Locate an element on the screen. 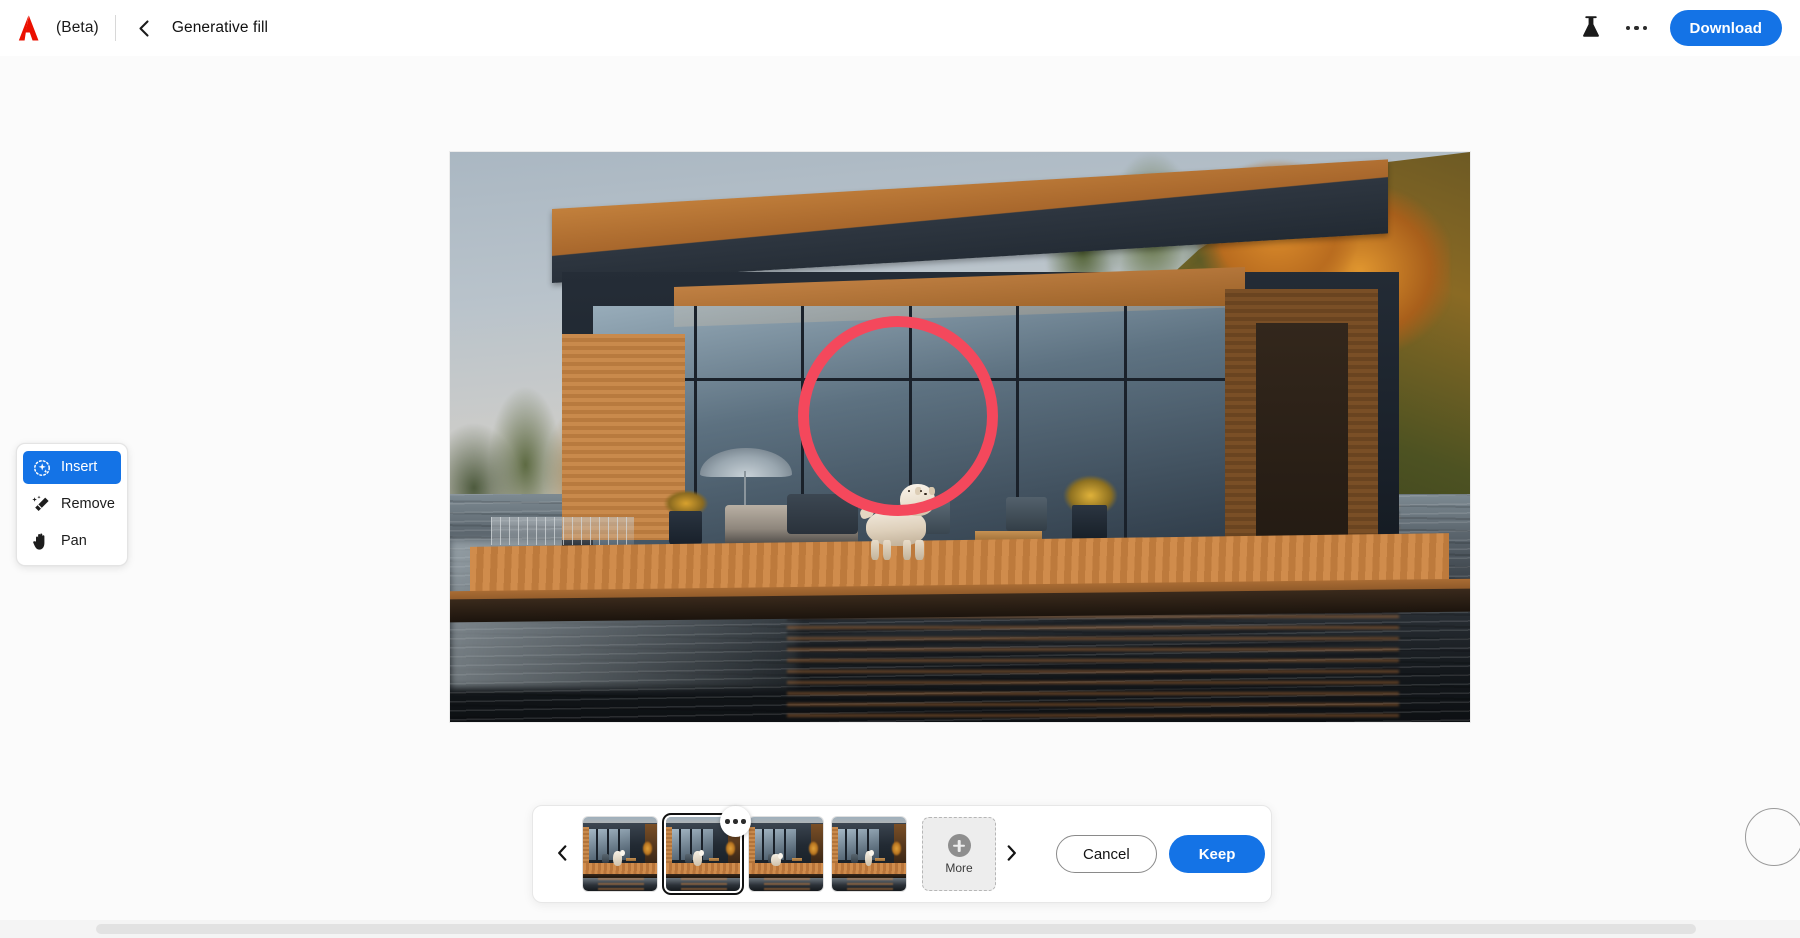 The image size is (1800, 938). header-actions: Download is located at coordinates (1677, 28).